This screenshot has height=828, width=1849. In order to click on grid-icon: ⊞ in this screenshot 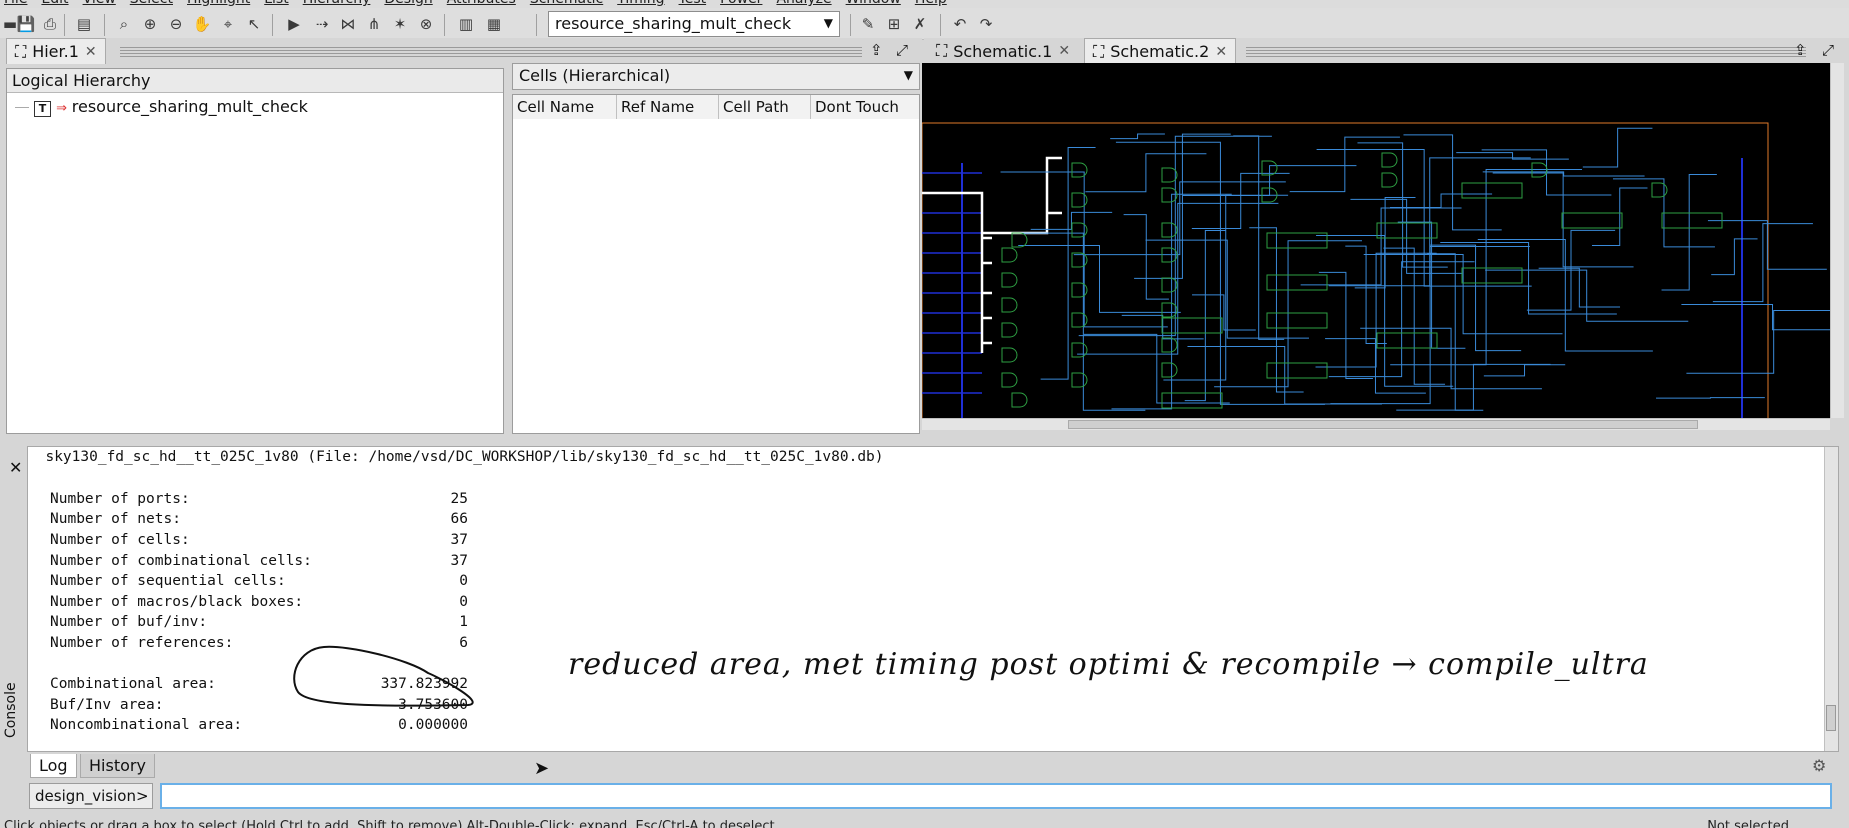, I will do `click(894, 24)`.